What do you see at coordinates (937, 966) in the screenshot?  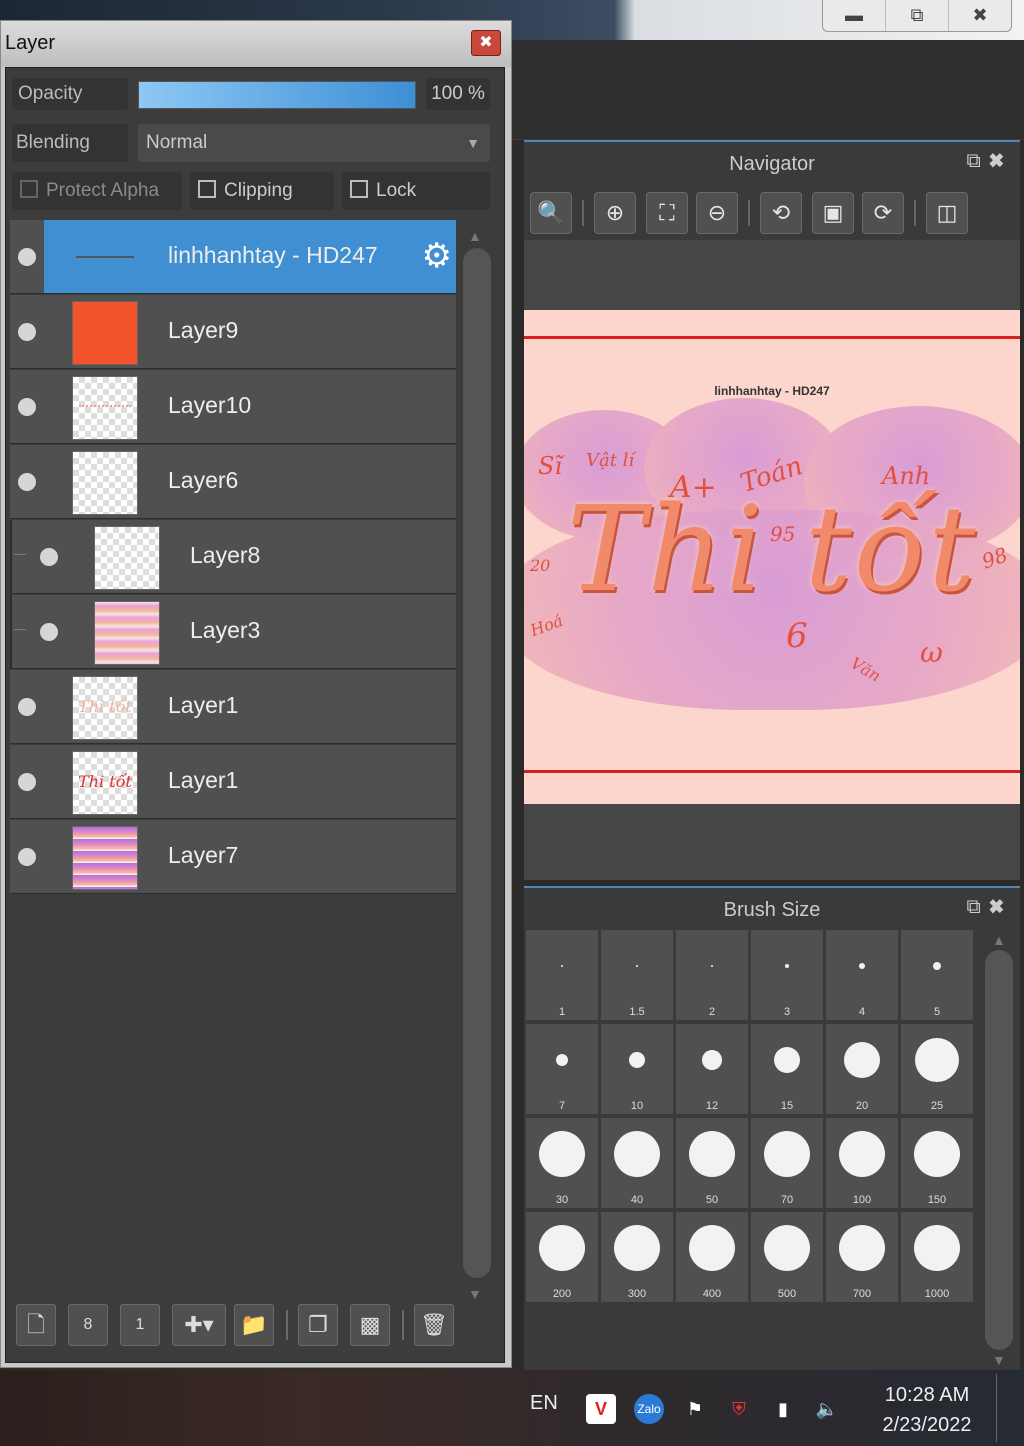 I see `brush-dot` at bounding box center [937, 966].